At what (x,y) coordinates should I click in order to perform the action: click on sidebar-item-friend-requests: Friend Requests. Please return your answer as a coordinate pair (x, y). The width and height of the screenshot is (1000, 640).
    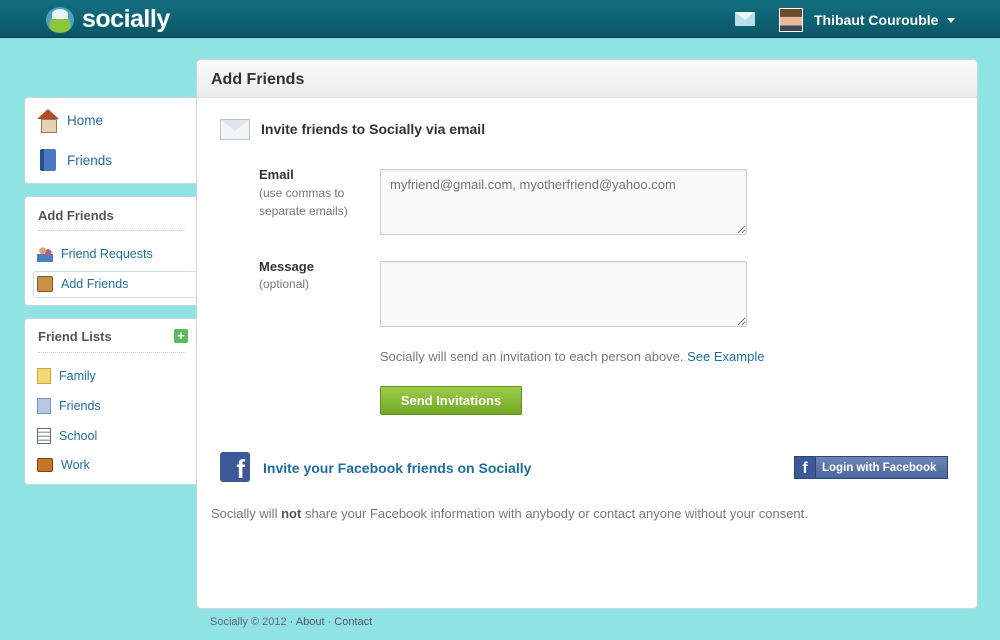
    Looking at the image, I should click on (95, 254).